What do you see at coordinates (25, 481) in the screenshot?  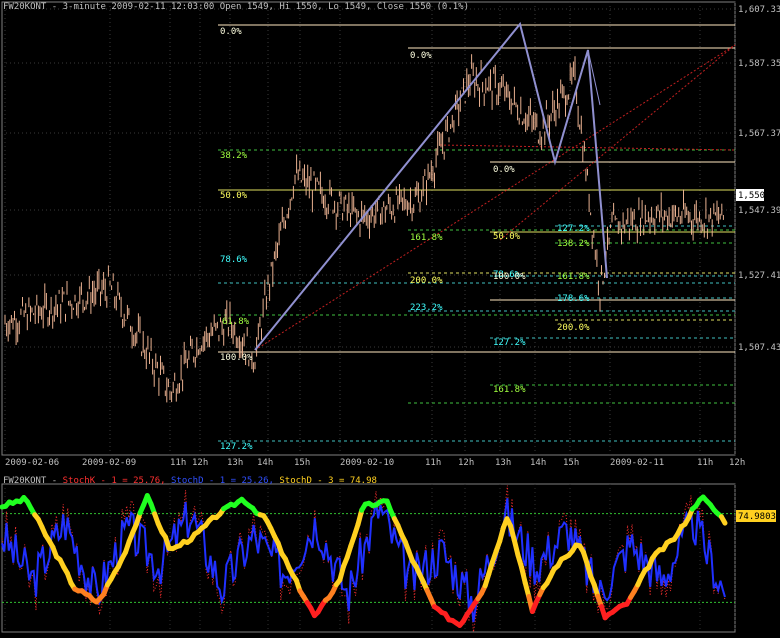 I see `indicator-symbol: FW20KONT` at bounding box center [25, 481].